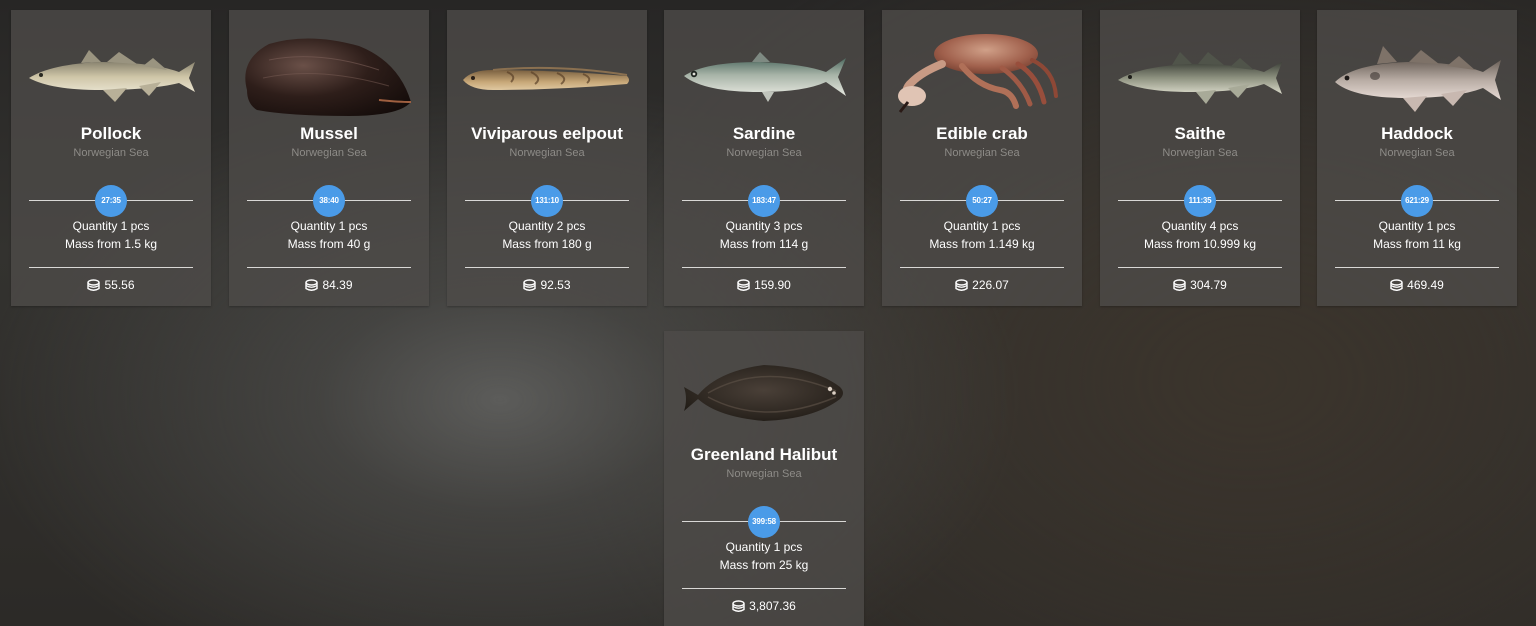 The width and height of the screenshot is (1536, 626). Describe the element at coordinates (1200, 133) in the screenshot. I see `species-name: Saithe` at that location.